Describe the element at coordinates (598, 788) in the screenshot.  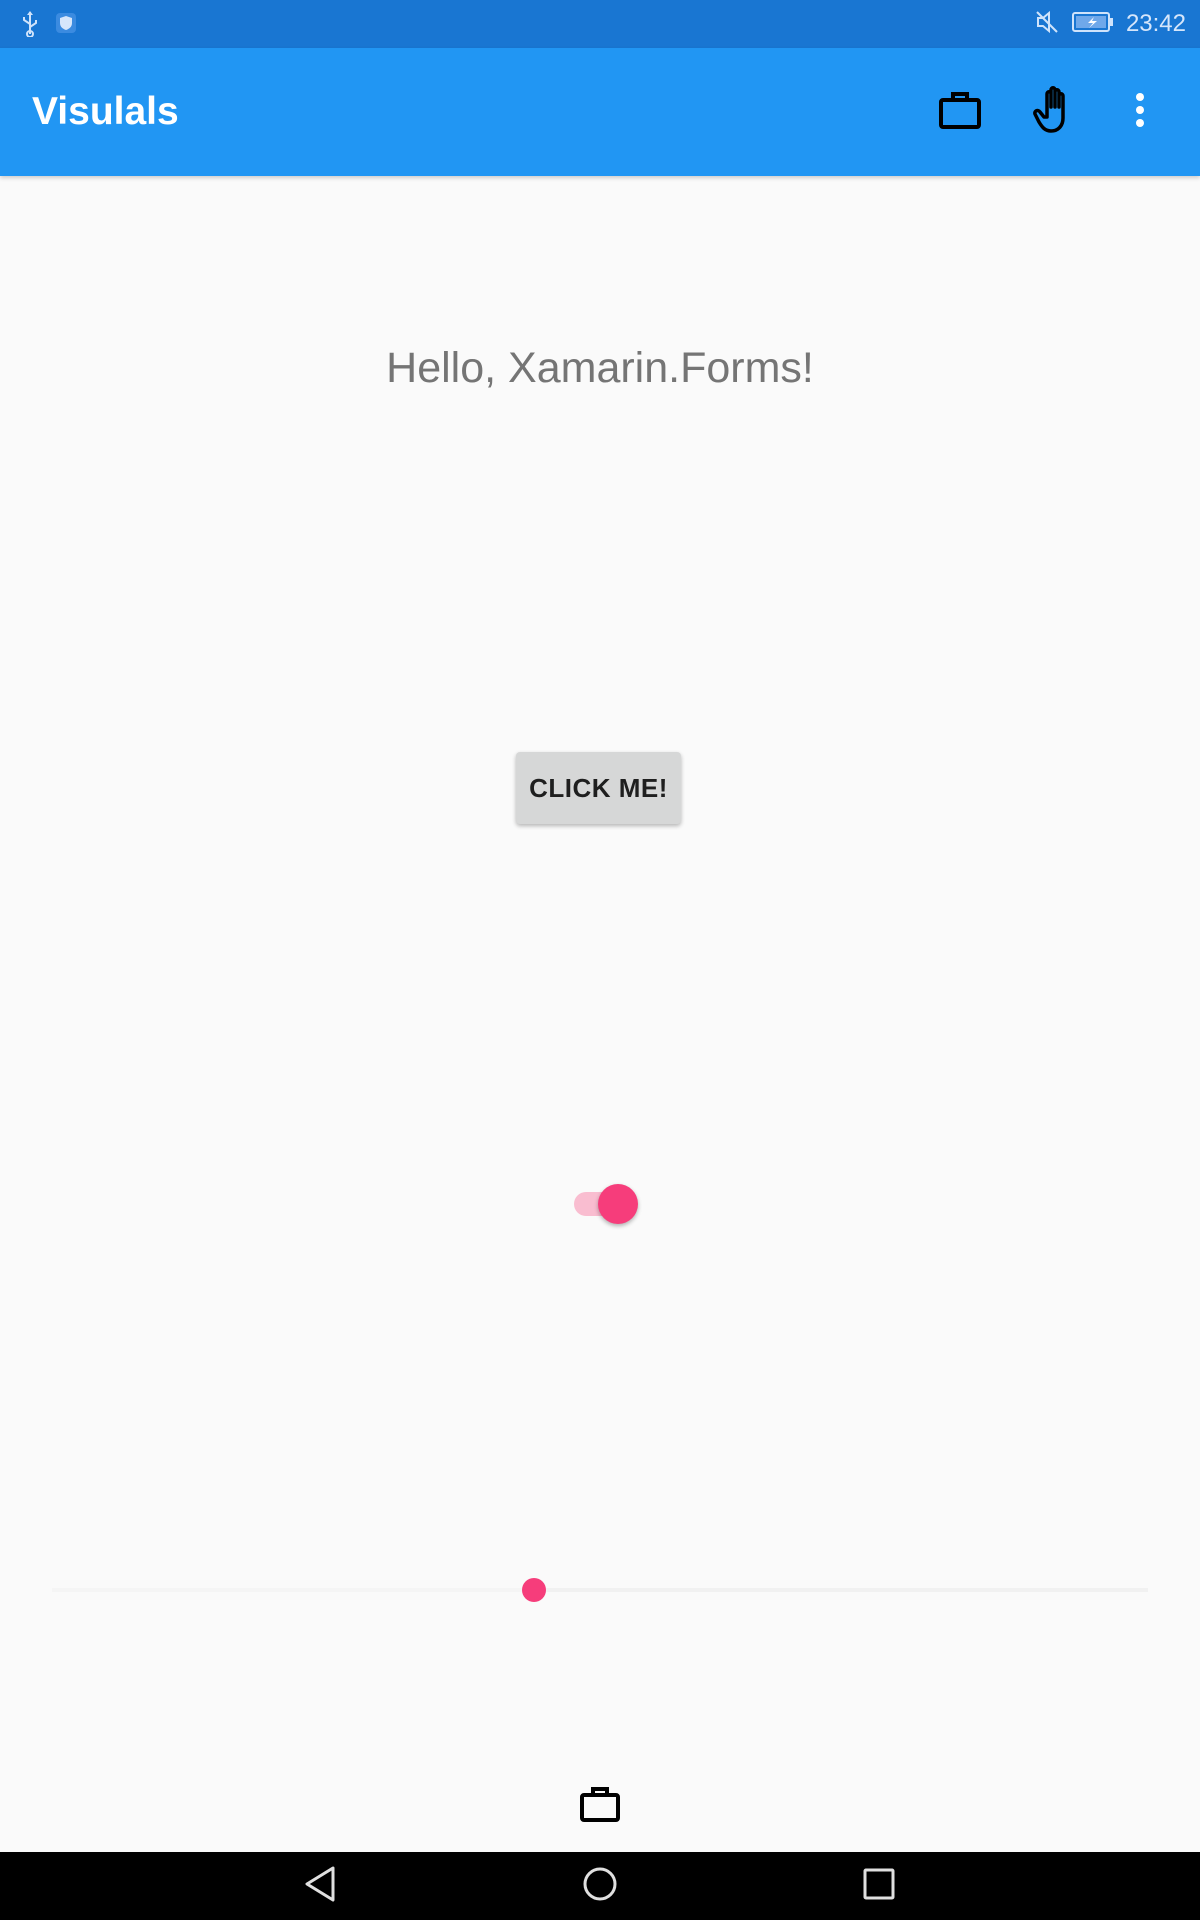
I see `click-me-button: CLICK ME!` at that location.